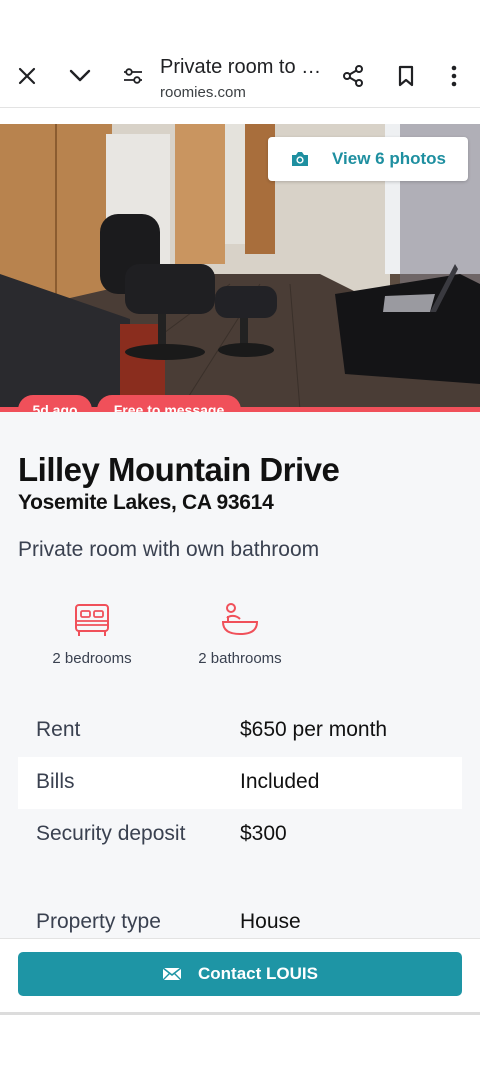 Image resolution: width=480 pixels, height=1067 pixels. Describe the element at coordinates (58, 729) in the screenshot. I see `detail-key: Rent` at that location.